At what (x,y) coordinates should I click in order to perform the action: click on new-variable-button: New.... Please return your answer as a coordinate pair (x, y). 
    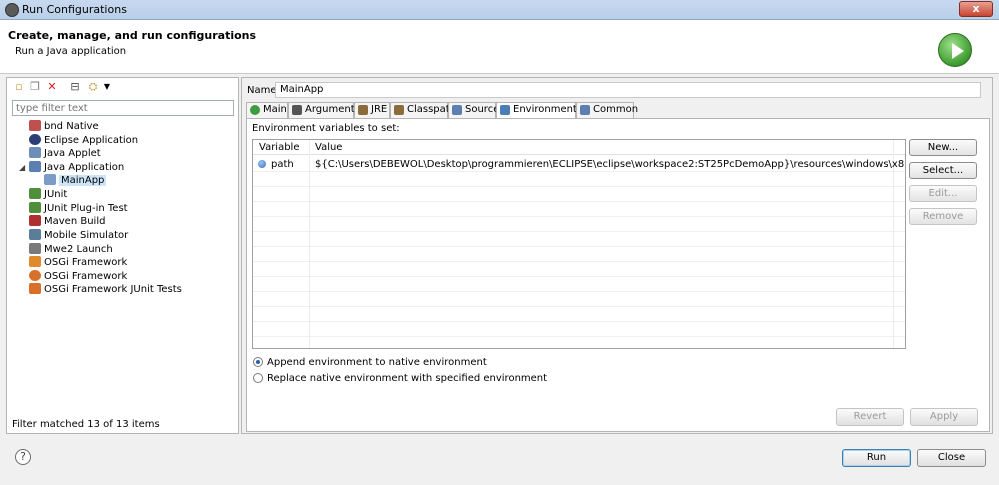
    Looking at the image, I should click on (943, 147).